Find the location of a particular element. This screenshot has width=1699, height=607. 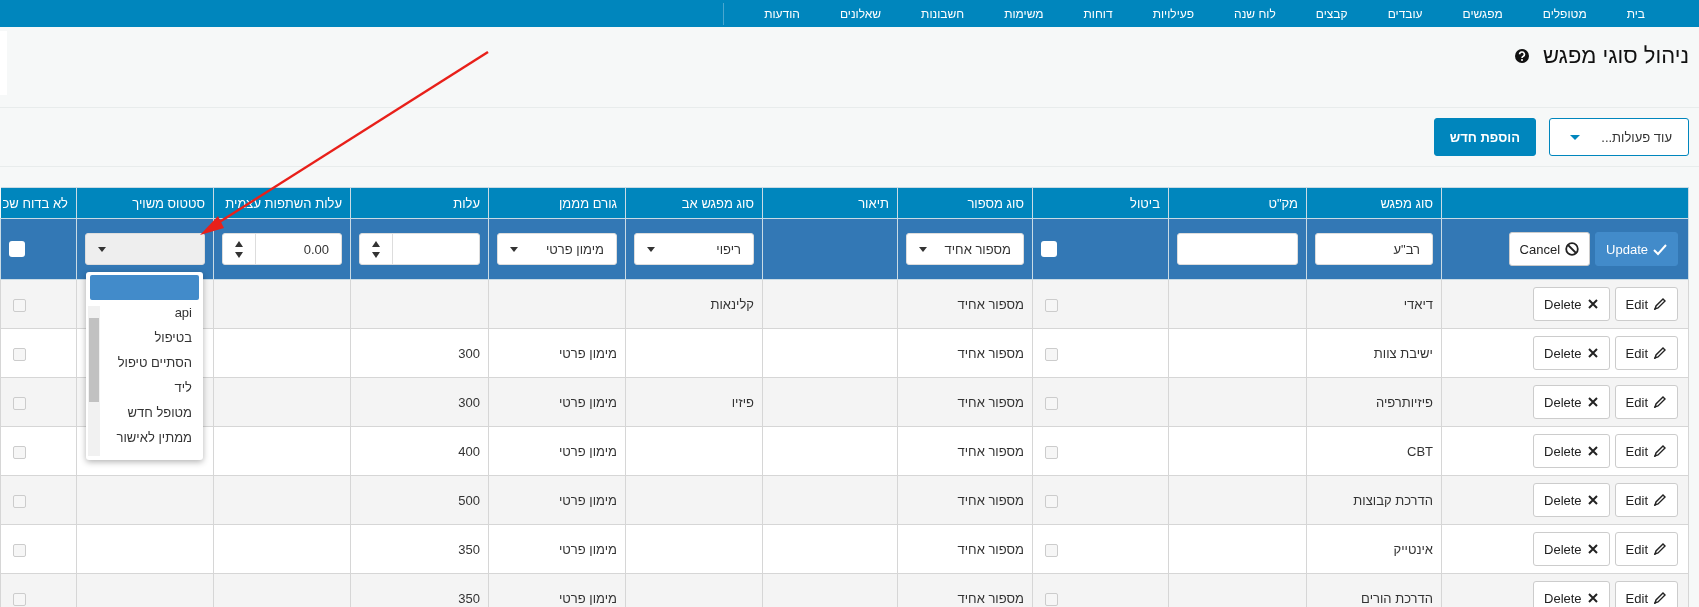

dropdown-option: הסתיים טיפול is located at coordinates (152, 362).